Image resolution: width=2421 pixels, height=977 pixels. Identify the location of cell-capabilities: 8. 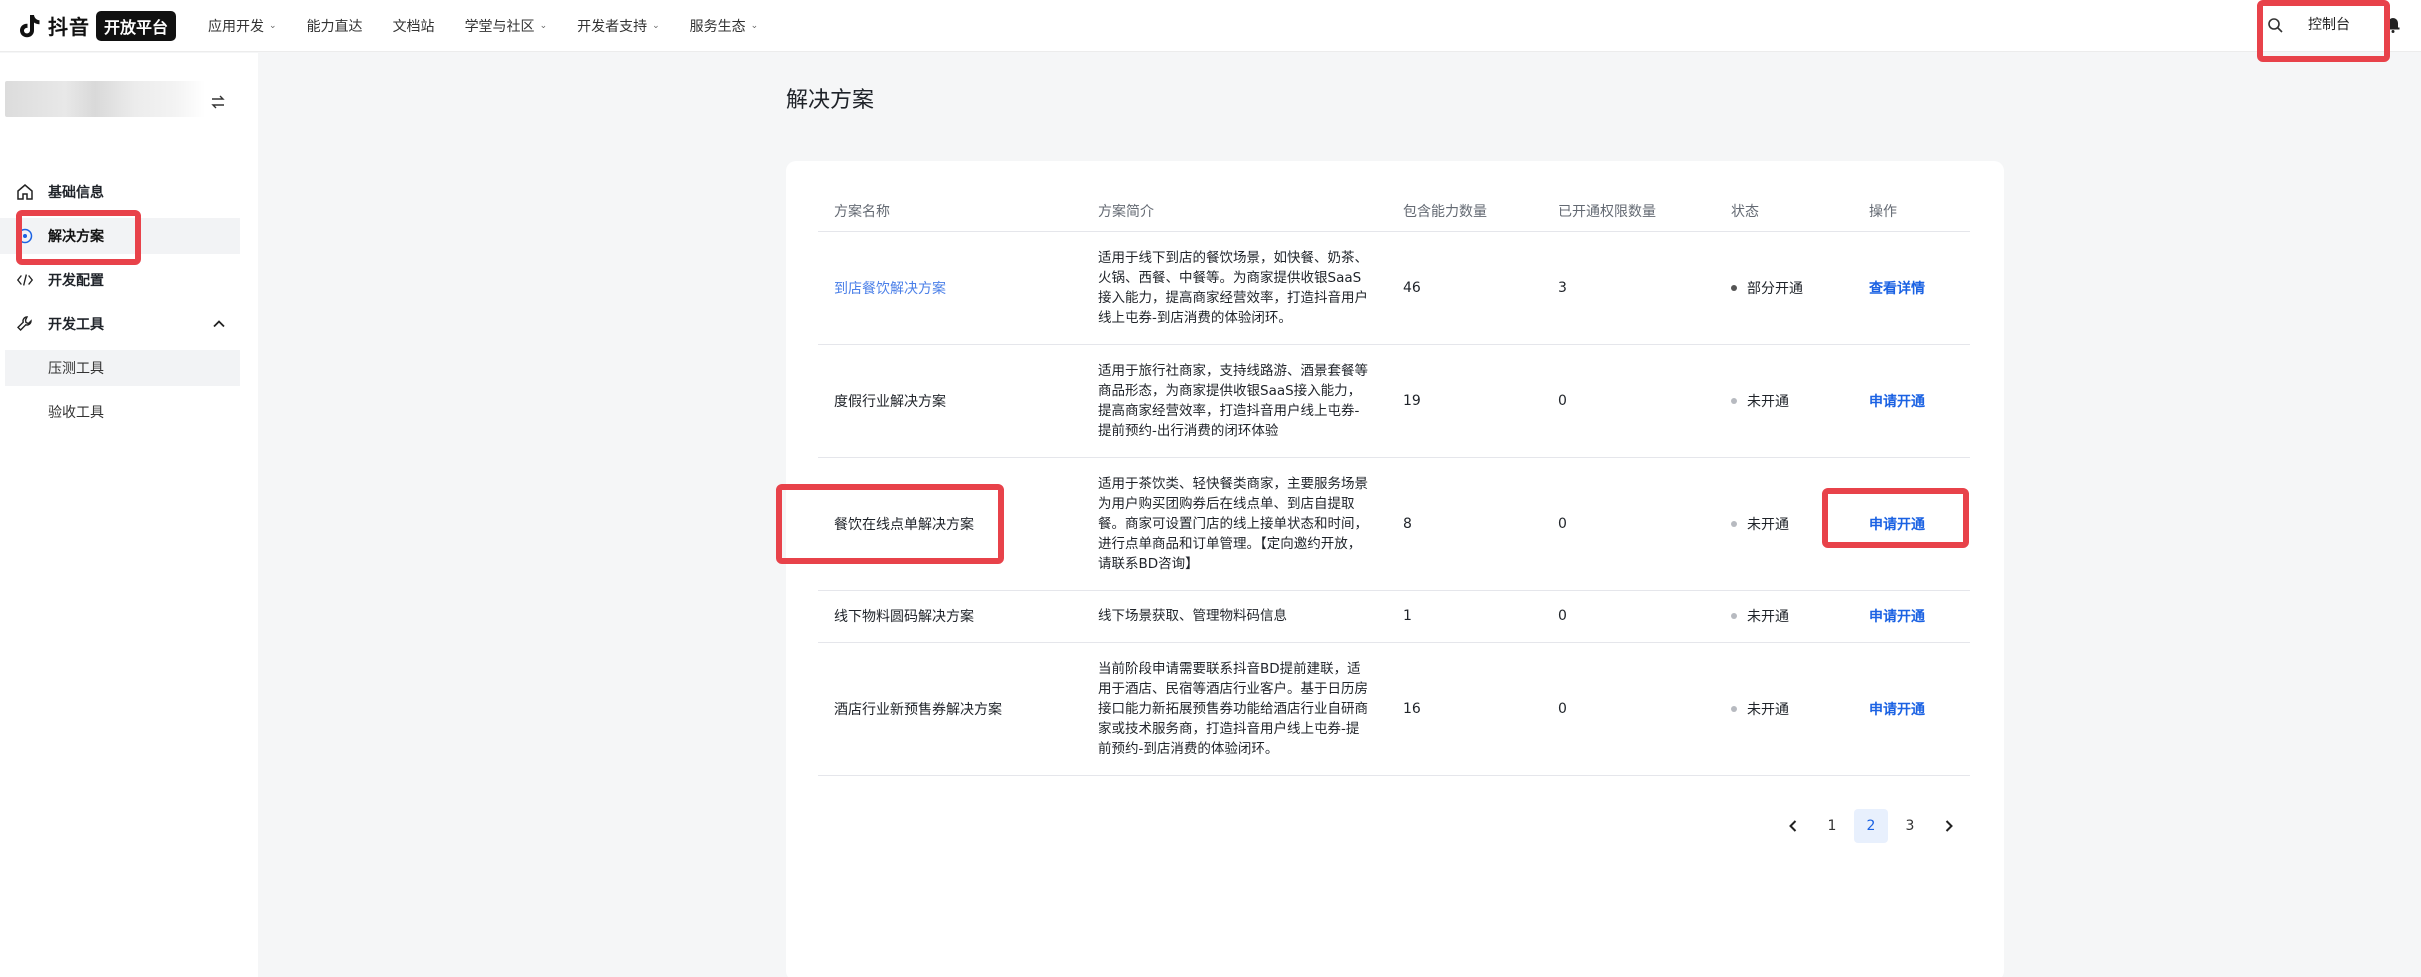
(1464, 524).